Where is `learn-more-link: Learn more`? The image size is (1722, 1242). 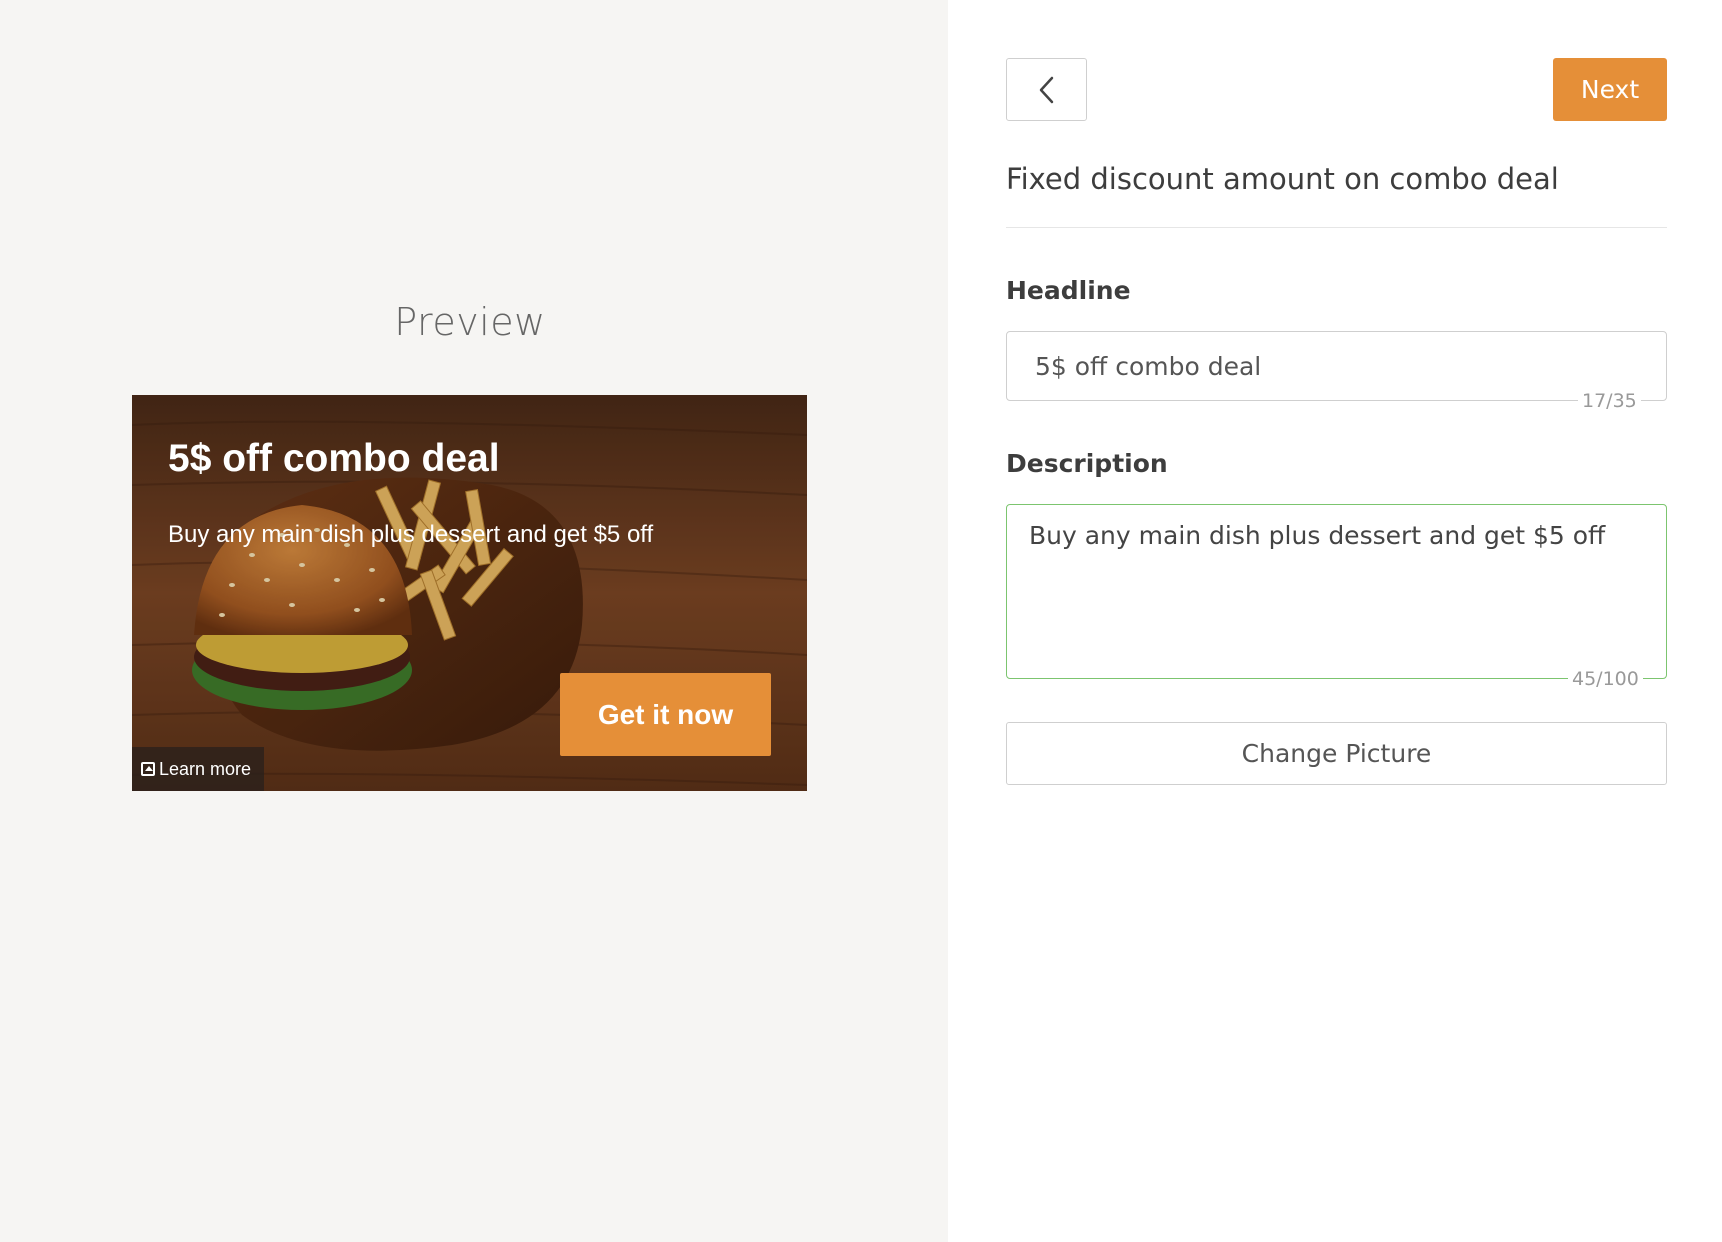 learn-more-link: Learn more is located at coordinates (198, 769).